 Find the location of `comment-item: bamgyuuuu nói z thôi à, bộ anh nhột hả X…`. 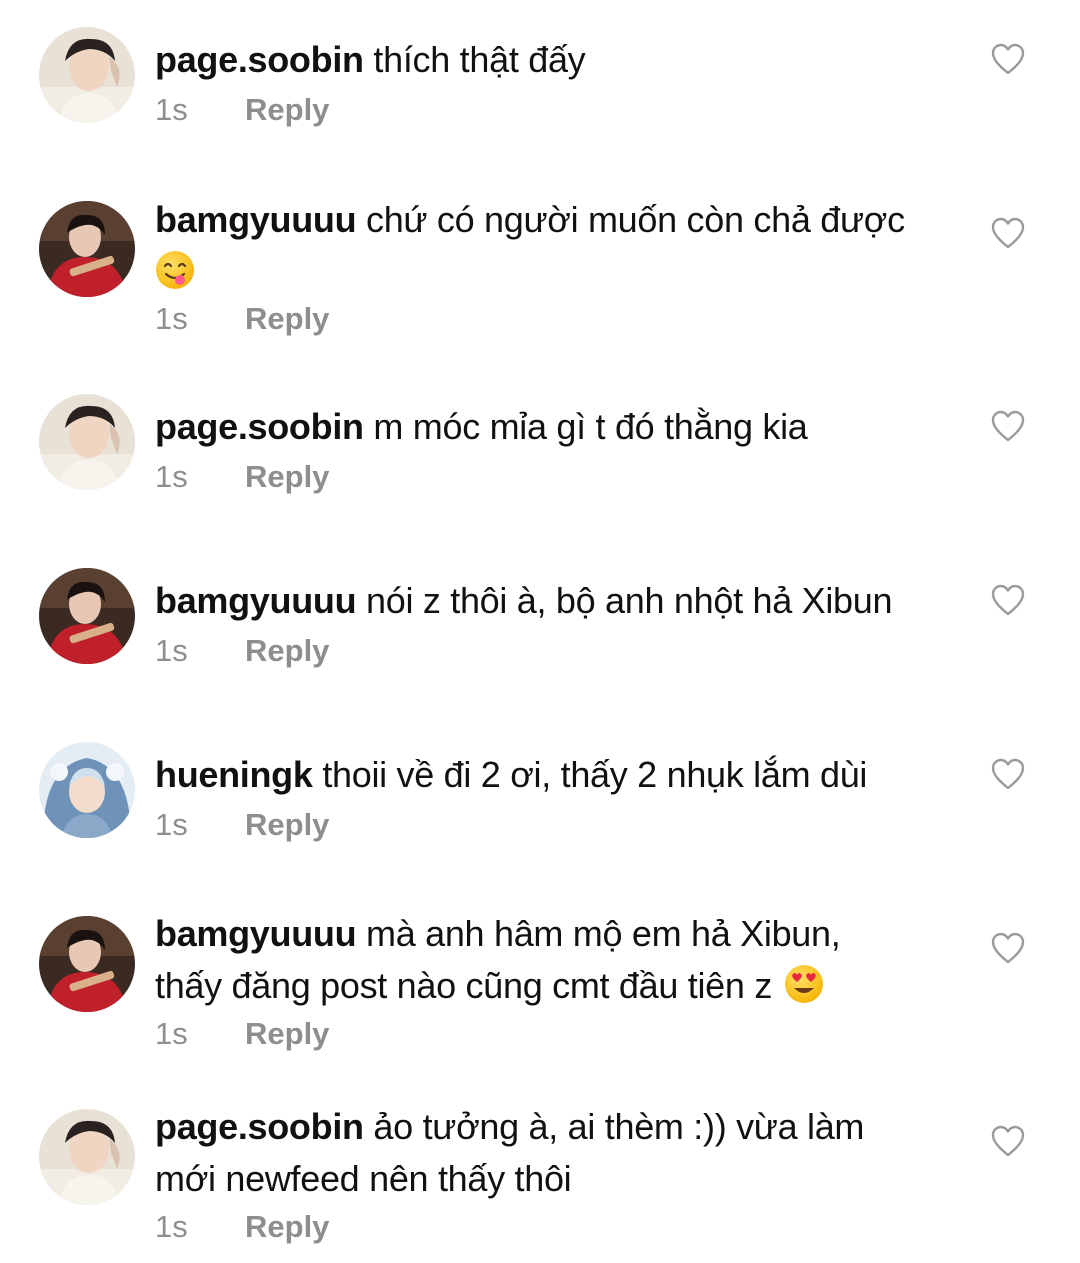

comment-item: bamgyuuuu nói z thôi à, bộ anh nhột hả X… is located at coordinates (540, 637).